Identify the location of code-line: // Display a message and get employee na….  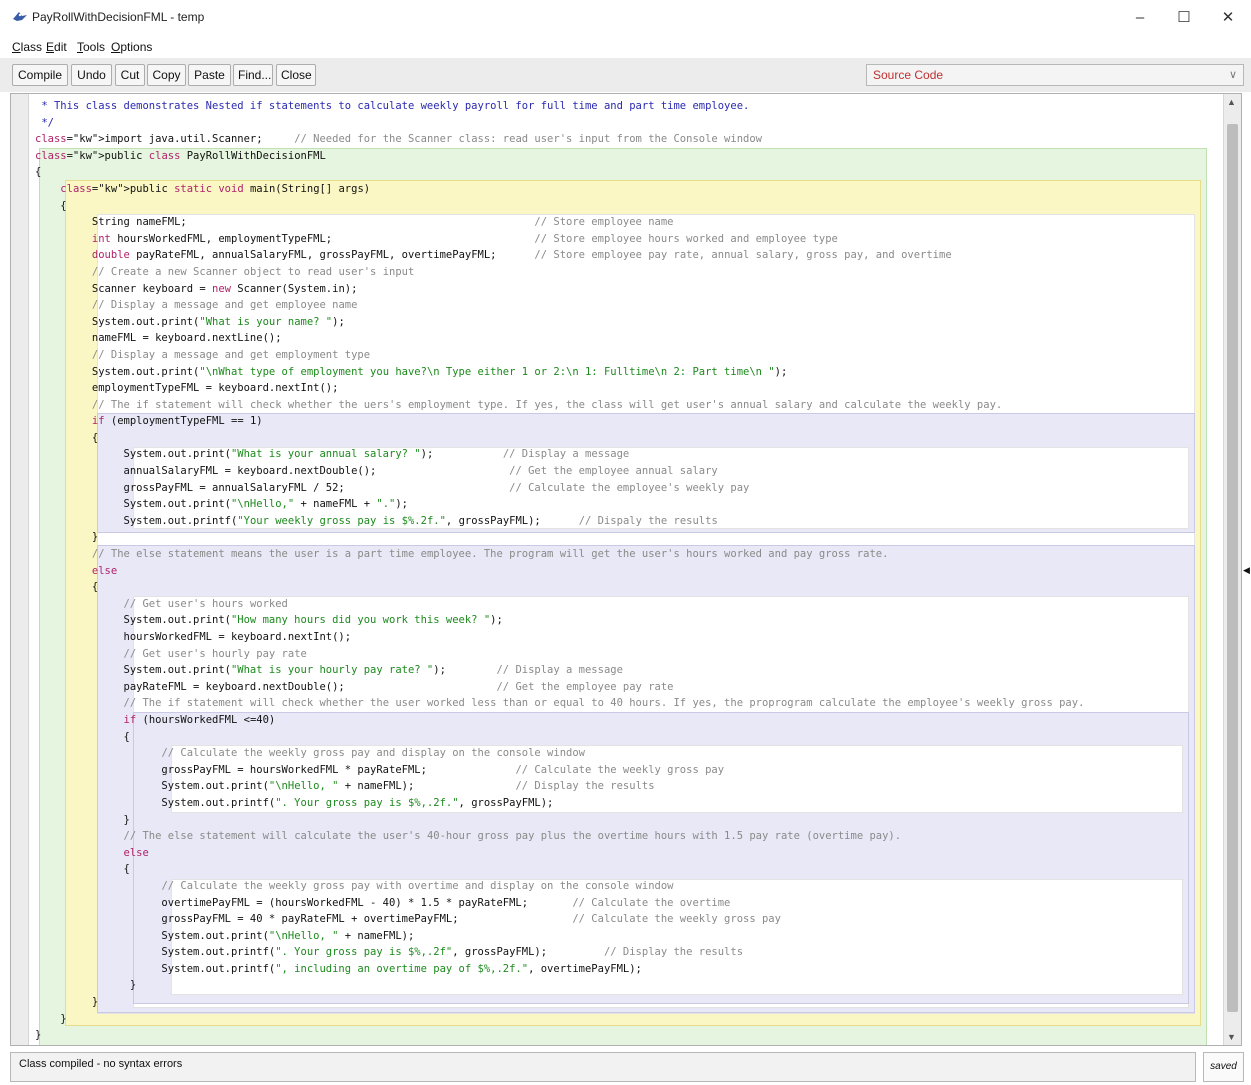
(559, 305).